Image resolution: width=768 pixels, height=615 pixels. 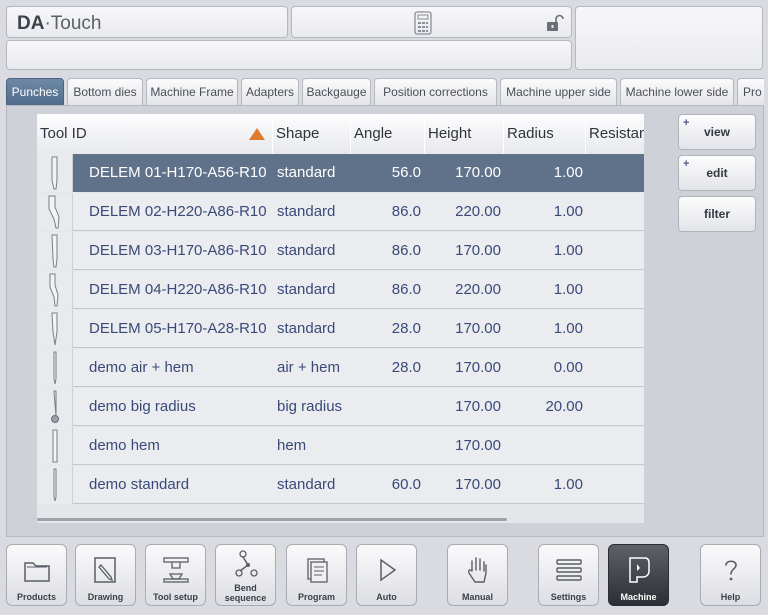 I want to click on folder-icon, so click(x=37, y=572).